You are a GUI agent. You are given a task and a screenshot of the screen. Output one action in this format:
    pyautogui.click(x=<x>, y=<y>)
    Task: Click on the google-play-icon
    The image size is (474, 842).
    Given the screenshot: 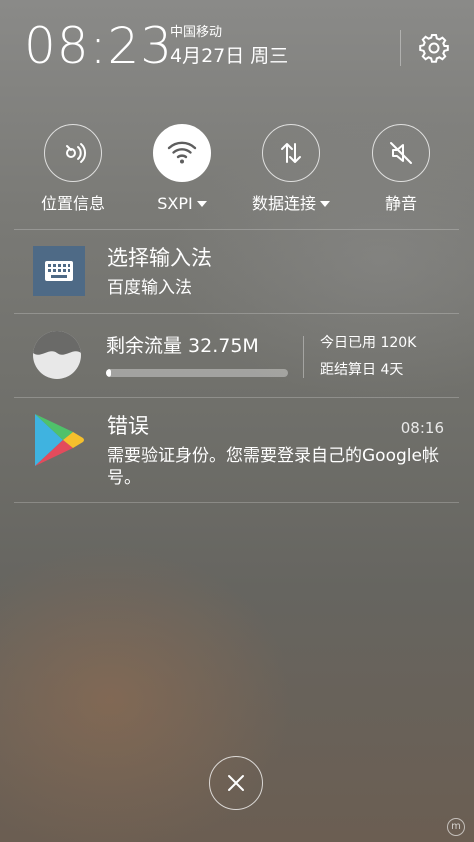 What is the action you would take?
    pyautogui.click(x=59, y=440)
    